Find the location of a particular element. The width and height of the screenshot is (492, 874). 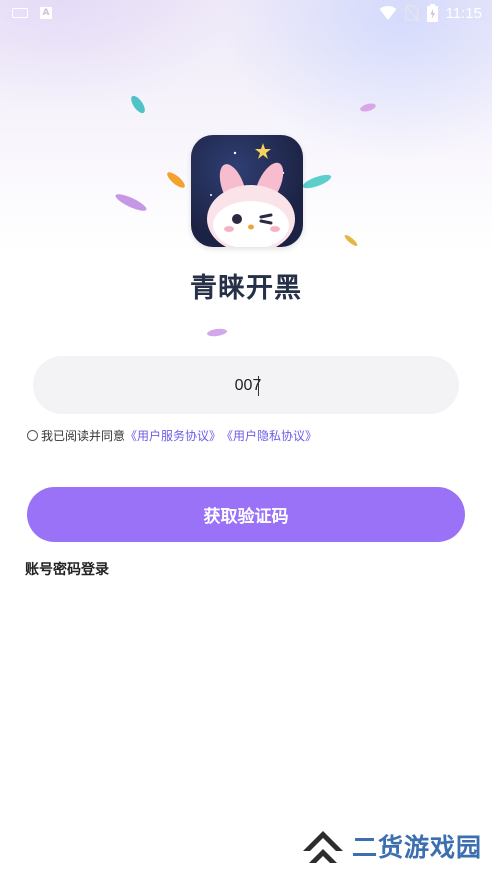

no-sim-icon is located at coordinates (411, 13).